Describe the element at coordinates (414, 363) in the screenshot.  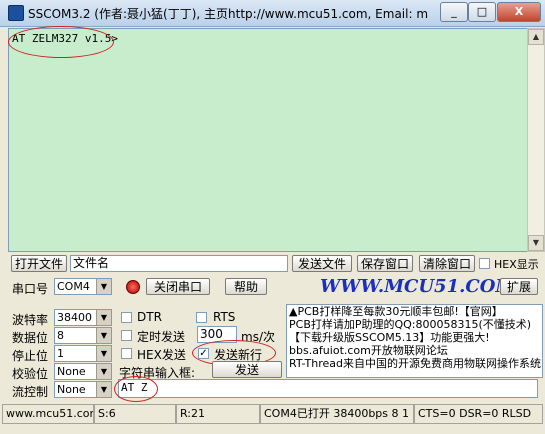
I see `ad-link: RT-Thread来自中国的开源免费商用物联网操作系统` at that location.